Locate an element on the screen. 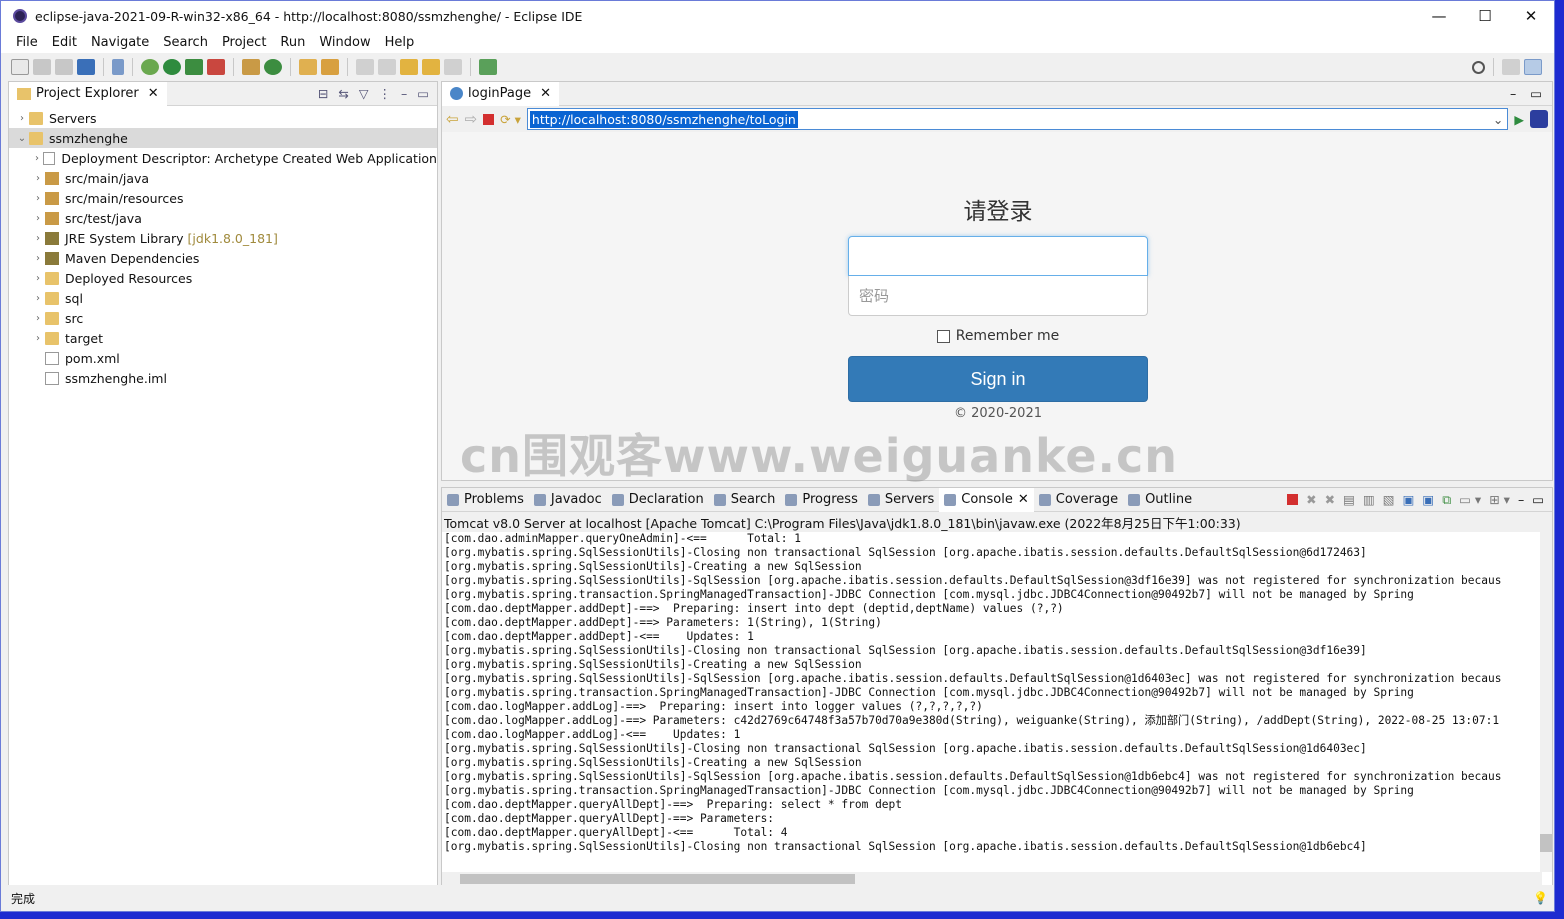 The image size is (1564, 919). new-package-icon is located at coordinates (251, 67).